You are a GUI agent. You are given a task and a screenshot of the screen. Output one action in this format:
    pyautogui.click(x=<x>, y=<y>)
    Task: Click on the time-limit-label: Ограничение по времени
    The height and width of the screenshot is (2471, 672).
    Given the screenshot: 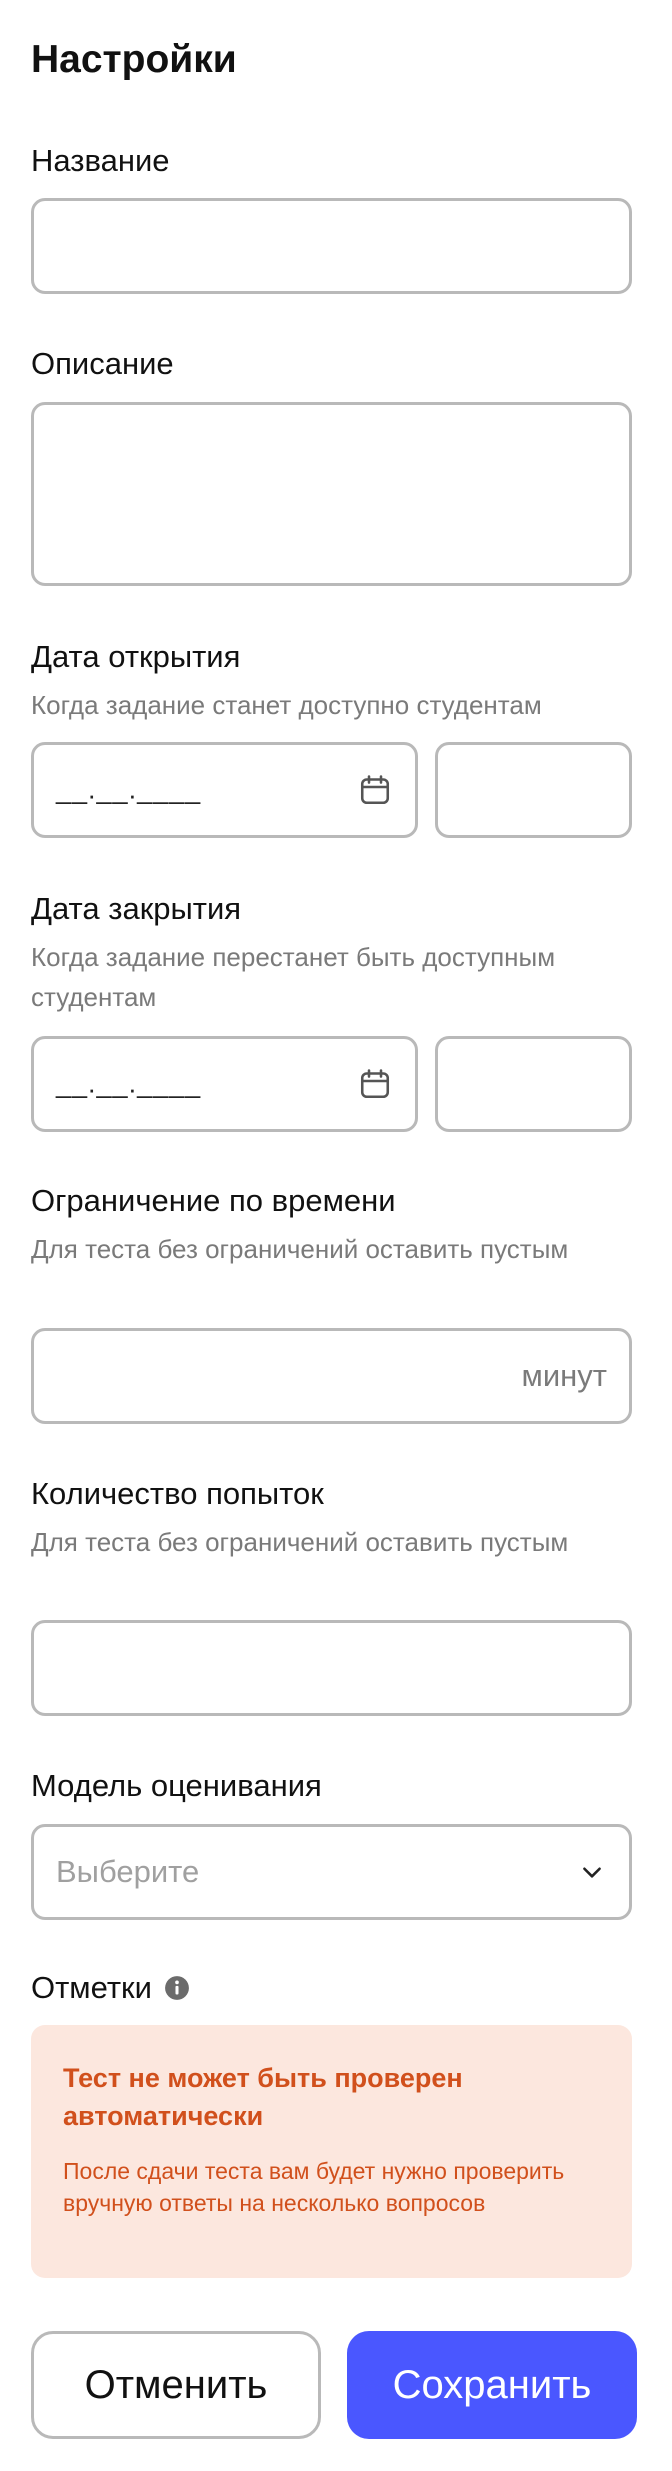 What is the action you would take?
    pyautogui.click(x=213, y=1200)
    